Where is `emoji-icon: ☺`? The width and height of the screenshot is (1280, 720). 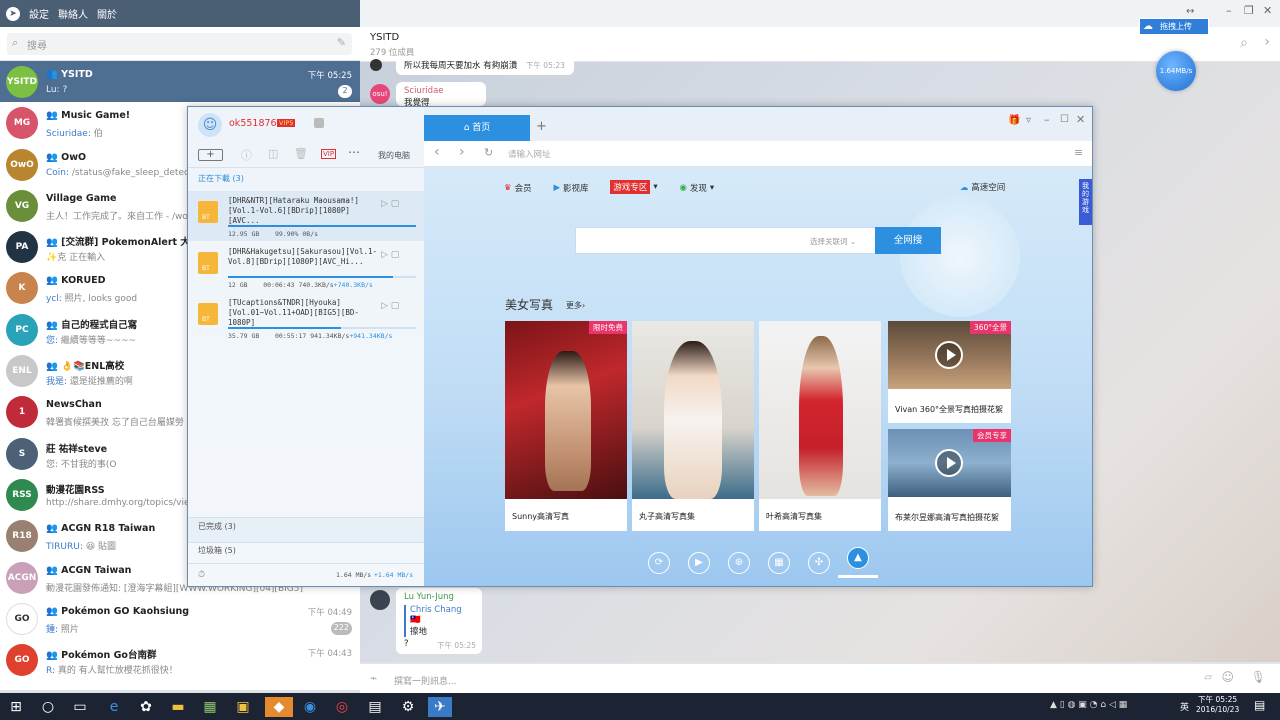
emoji-icon: ☺ is located at coordinates (1227, 677).